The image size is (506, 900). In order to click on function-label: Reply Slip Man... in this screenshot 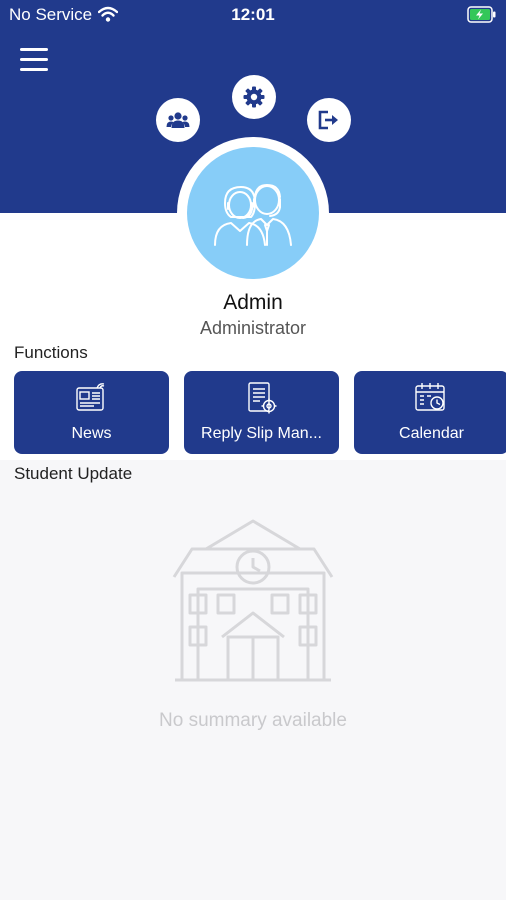, I will do `click(261, 433)`.